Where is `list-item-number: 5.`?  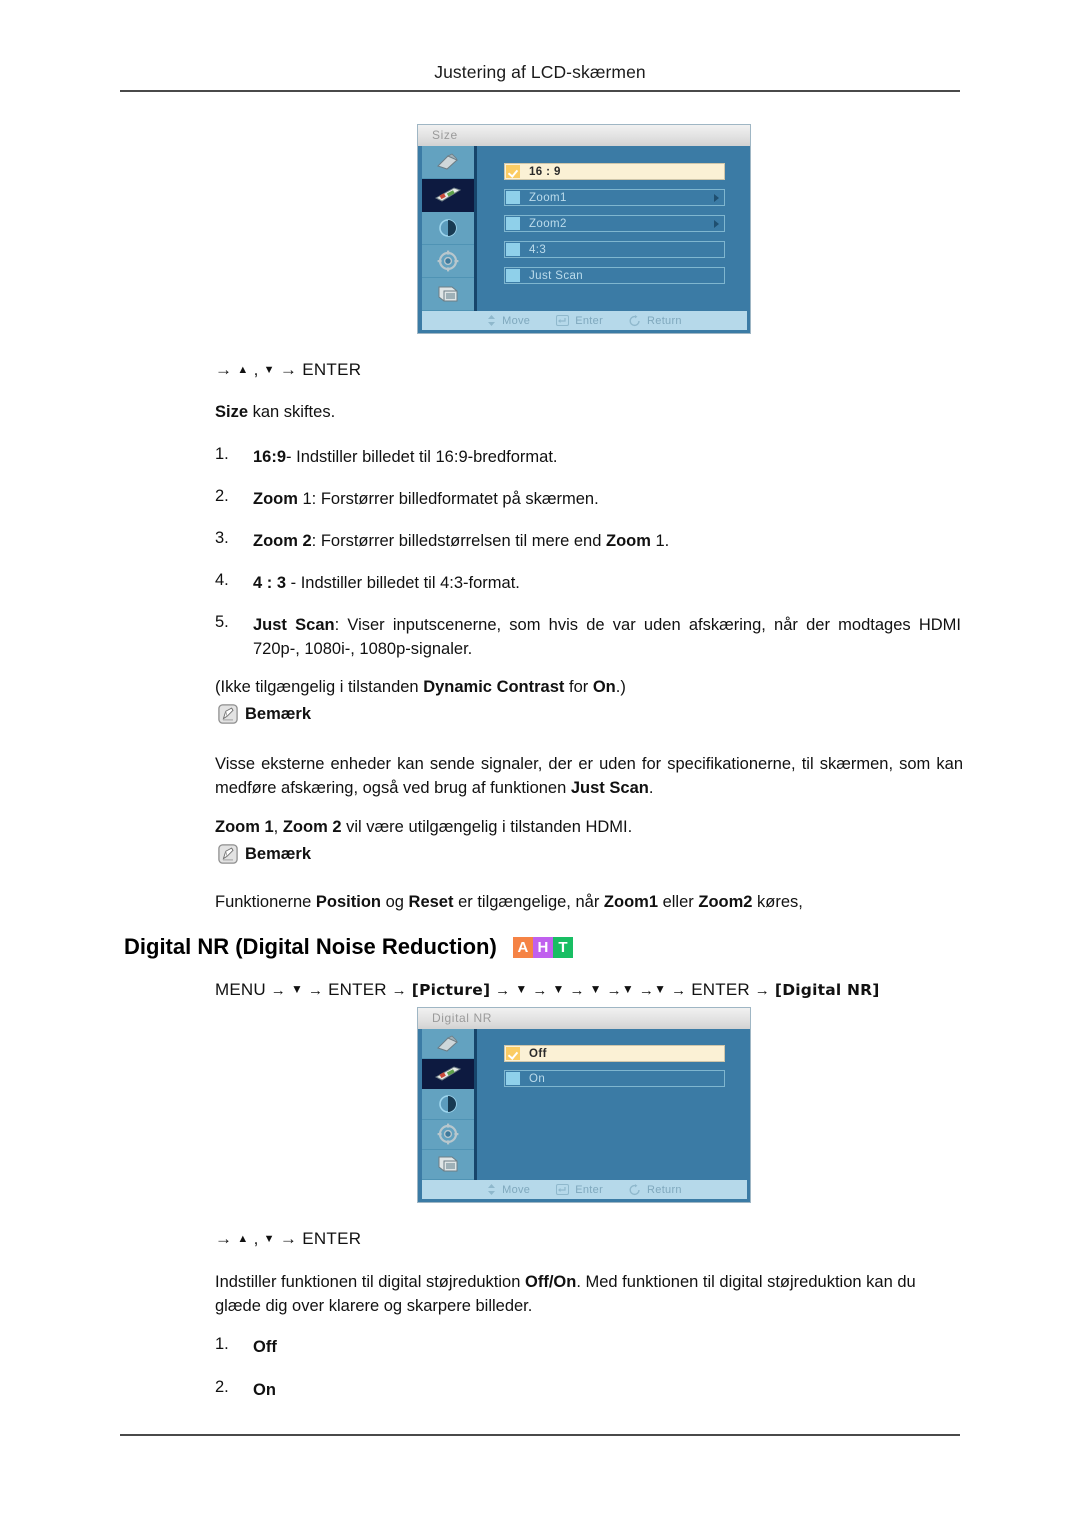 list-item-number: 5. is located at coordinates (222, 622).